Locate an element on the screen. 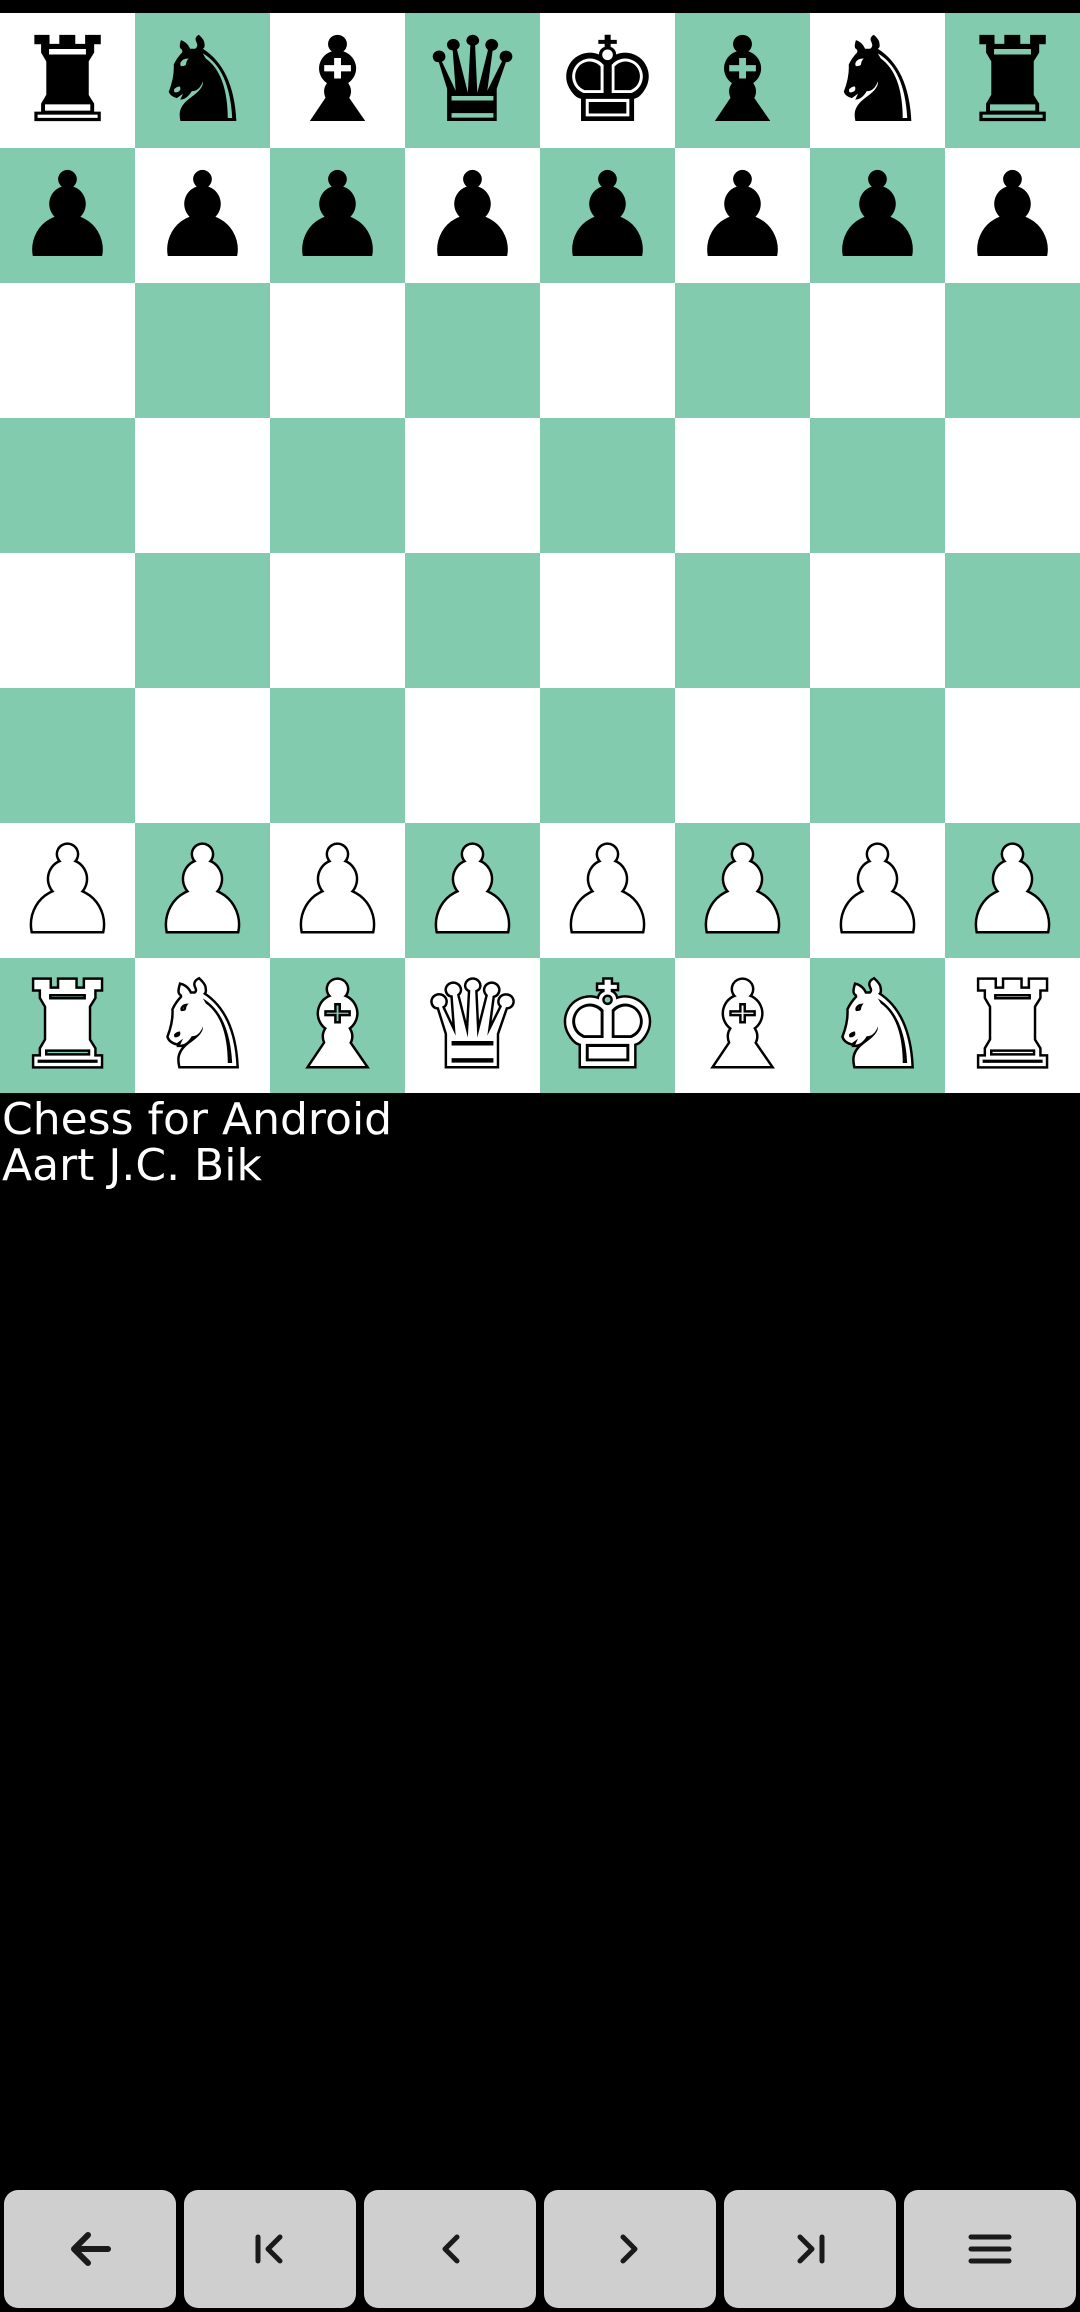 The height and width of the screenshot is (2312, 1080). square-d5 is located at coordinates (472, 485).